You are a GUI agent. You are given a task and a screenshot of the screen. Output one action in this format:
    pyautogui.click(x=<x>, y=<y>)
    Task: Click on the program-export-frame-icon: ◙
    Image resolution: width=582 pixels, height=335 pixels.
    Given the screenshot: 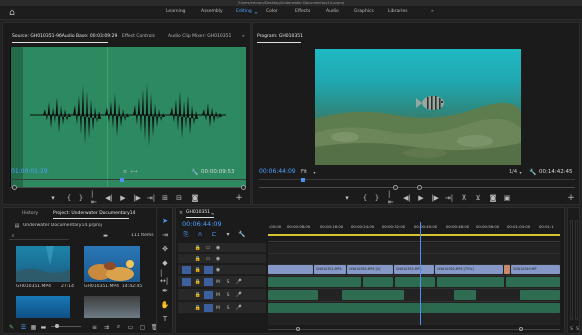 What is the action you would take?
    pyautogui.click(x=493, y=198)
    